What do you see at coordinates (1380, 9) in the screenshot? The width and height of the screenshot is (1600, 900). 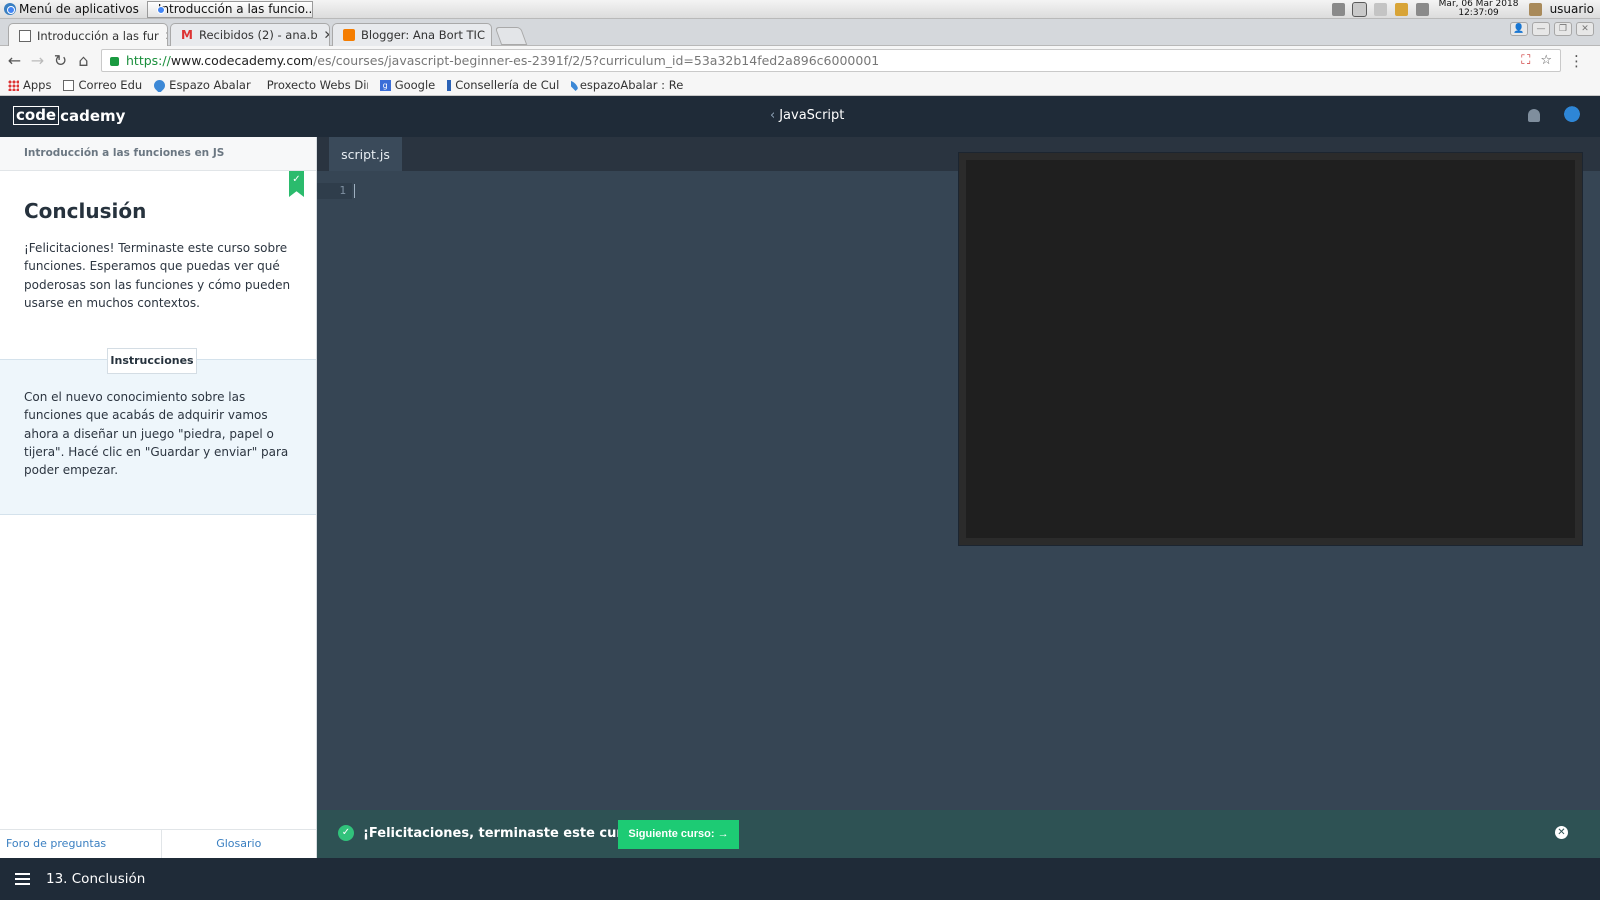 I see `display-icon` at bounding box center [1380, 9].